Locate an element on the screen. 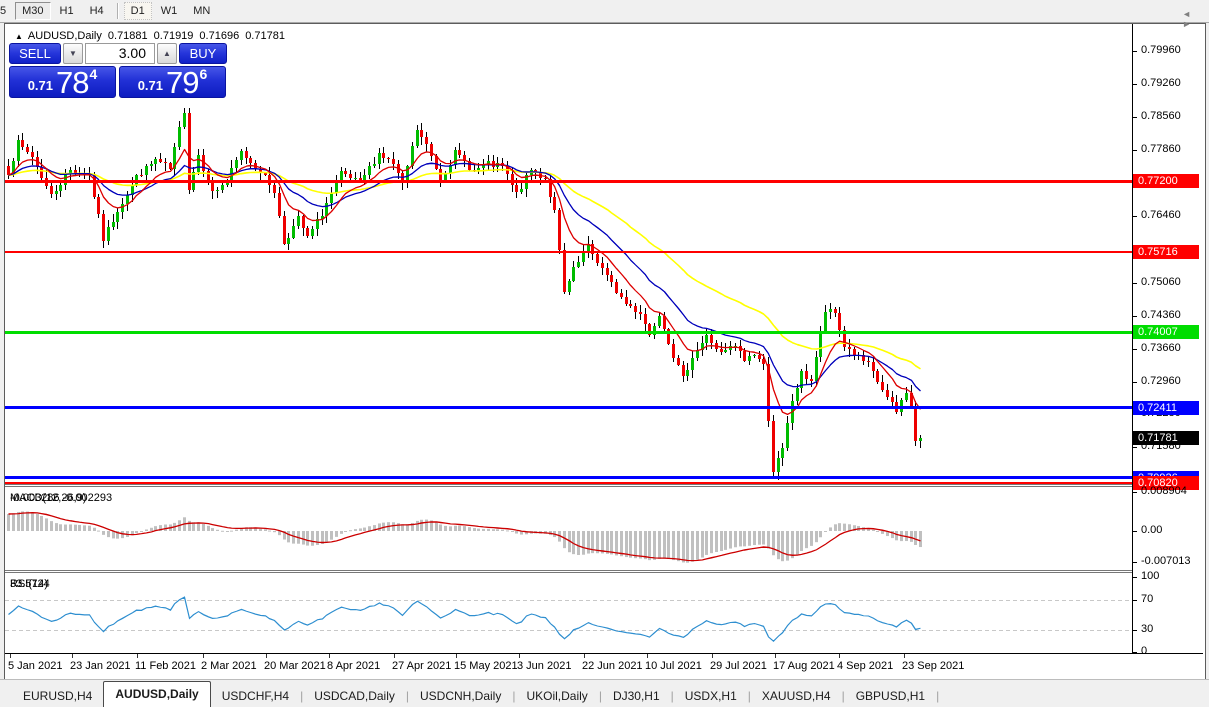  timeframe-toolbar: 5 M30 H1 H4 D1 W1 MN is located at coordinates (604, 11).